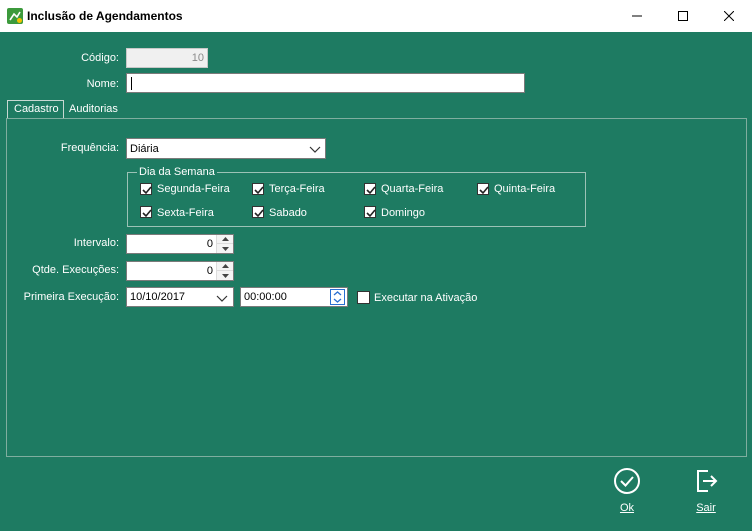 The height and width of the screenshot is (531, 752). Describe the element at coordinates (105, 16) in the screenshot. I see `window-title: Inclusão de Agendamentos` at that location.